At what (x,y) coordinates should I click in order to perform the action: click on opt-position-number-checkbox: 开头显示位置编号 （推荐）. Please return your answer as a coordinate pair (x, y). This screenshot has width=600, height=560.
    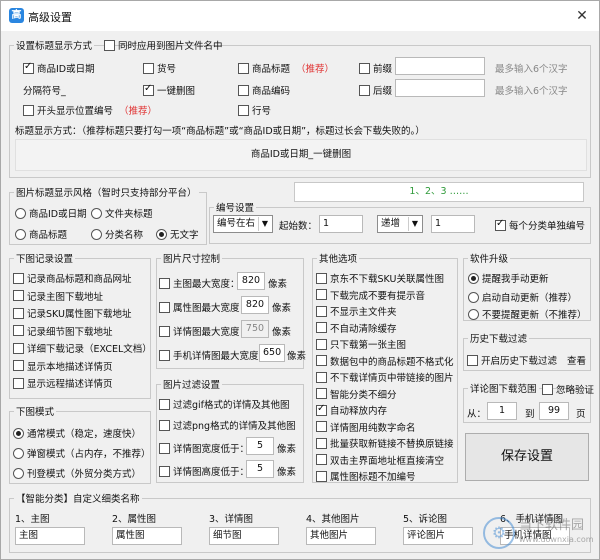
    Looking at the image, I should click on (90, 110).